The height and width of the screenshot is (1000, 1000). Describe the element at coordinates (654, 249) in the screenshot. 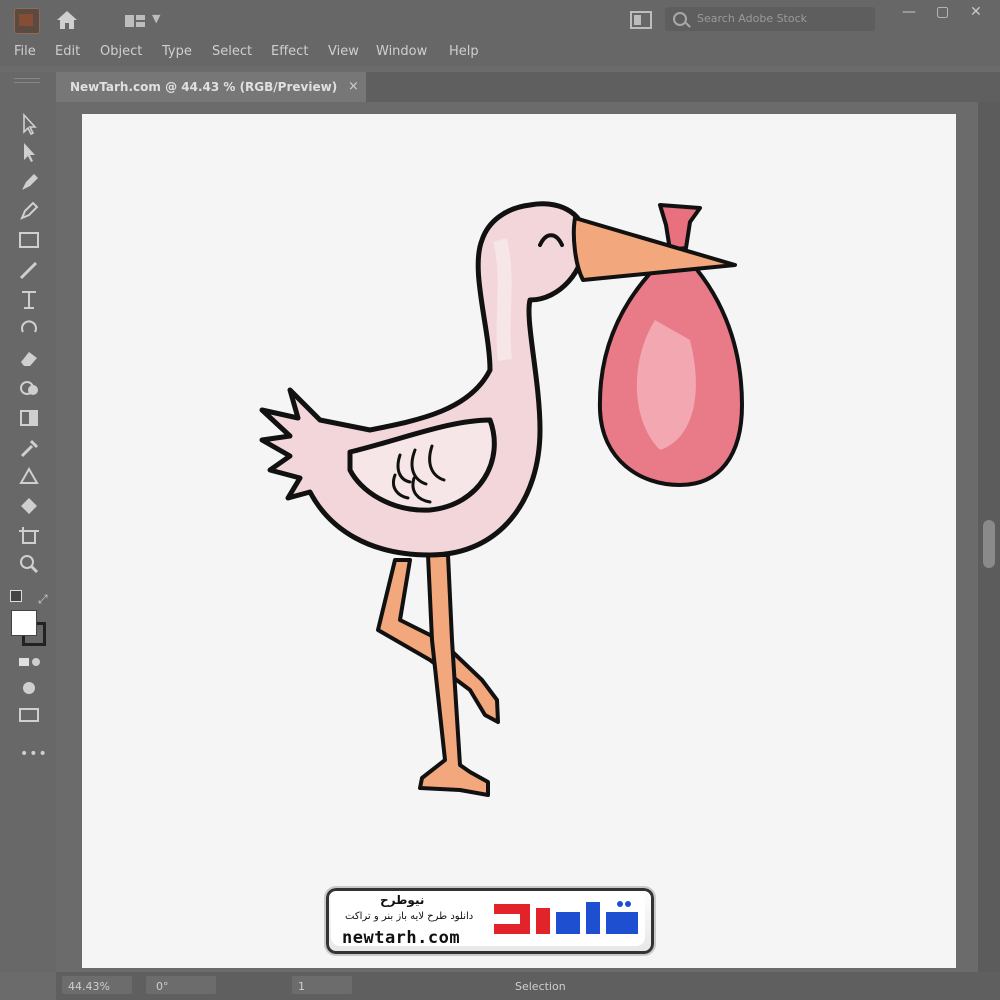

I see `stork-beak` at that location.